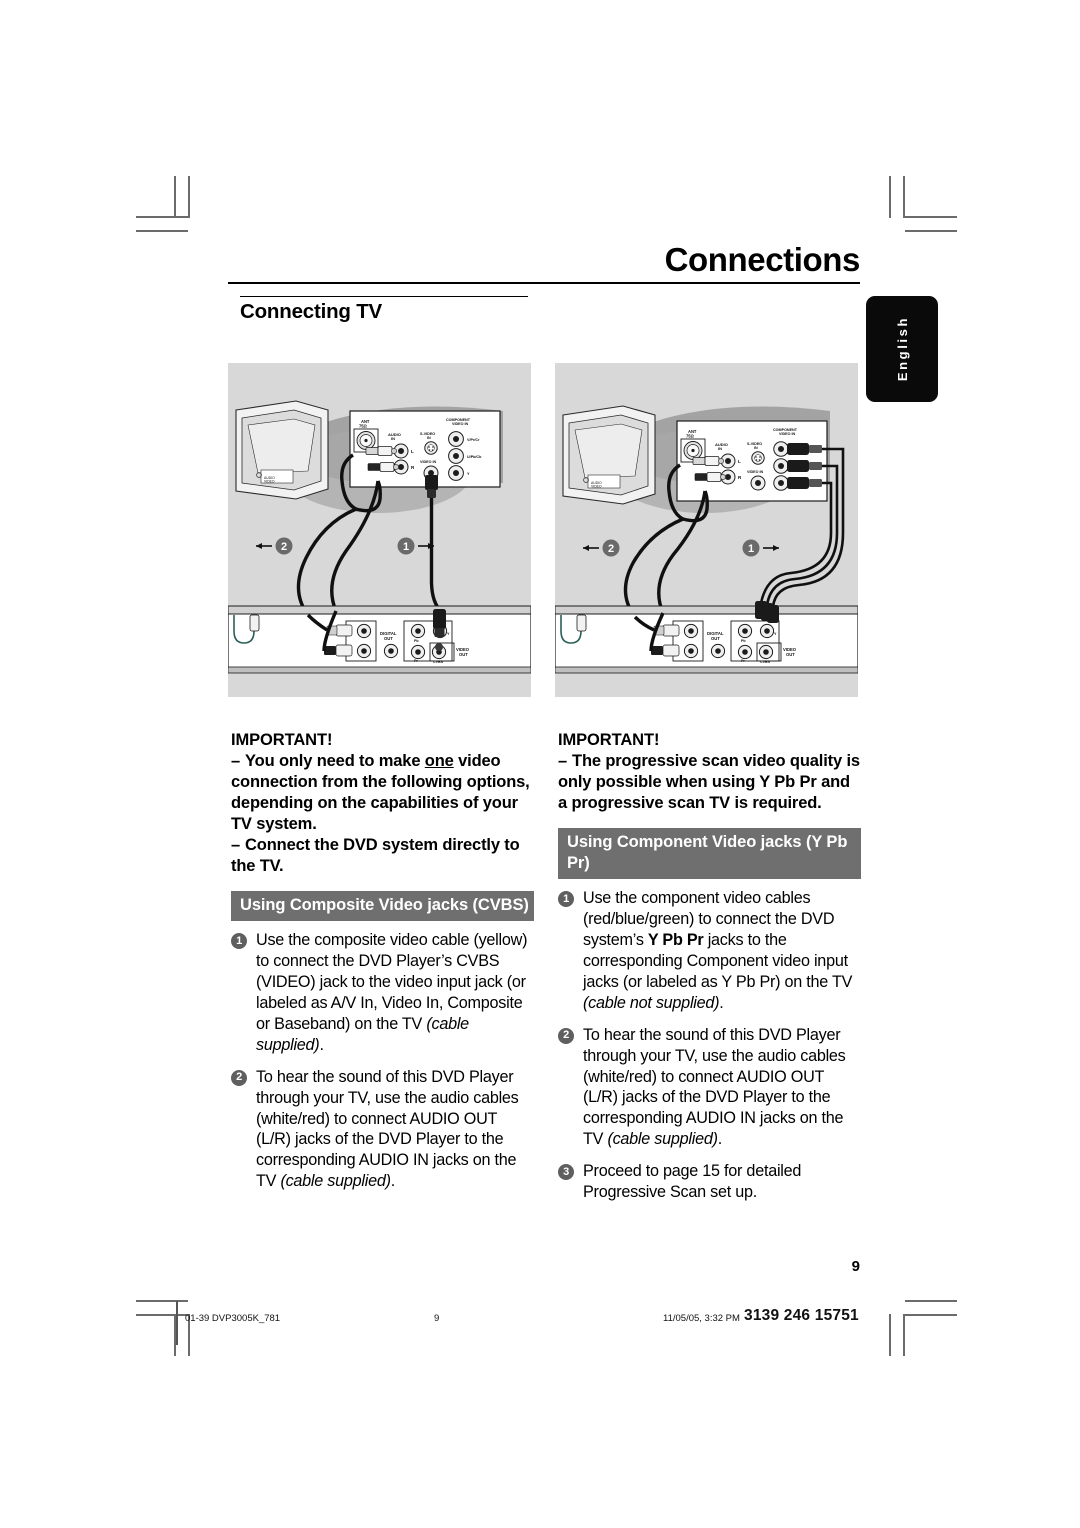 The height and width of the screenshot is (1528, 1080). I want to click on crop-mark-bottom-left-h, so click(162, 1301).